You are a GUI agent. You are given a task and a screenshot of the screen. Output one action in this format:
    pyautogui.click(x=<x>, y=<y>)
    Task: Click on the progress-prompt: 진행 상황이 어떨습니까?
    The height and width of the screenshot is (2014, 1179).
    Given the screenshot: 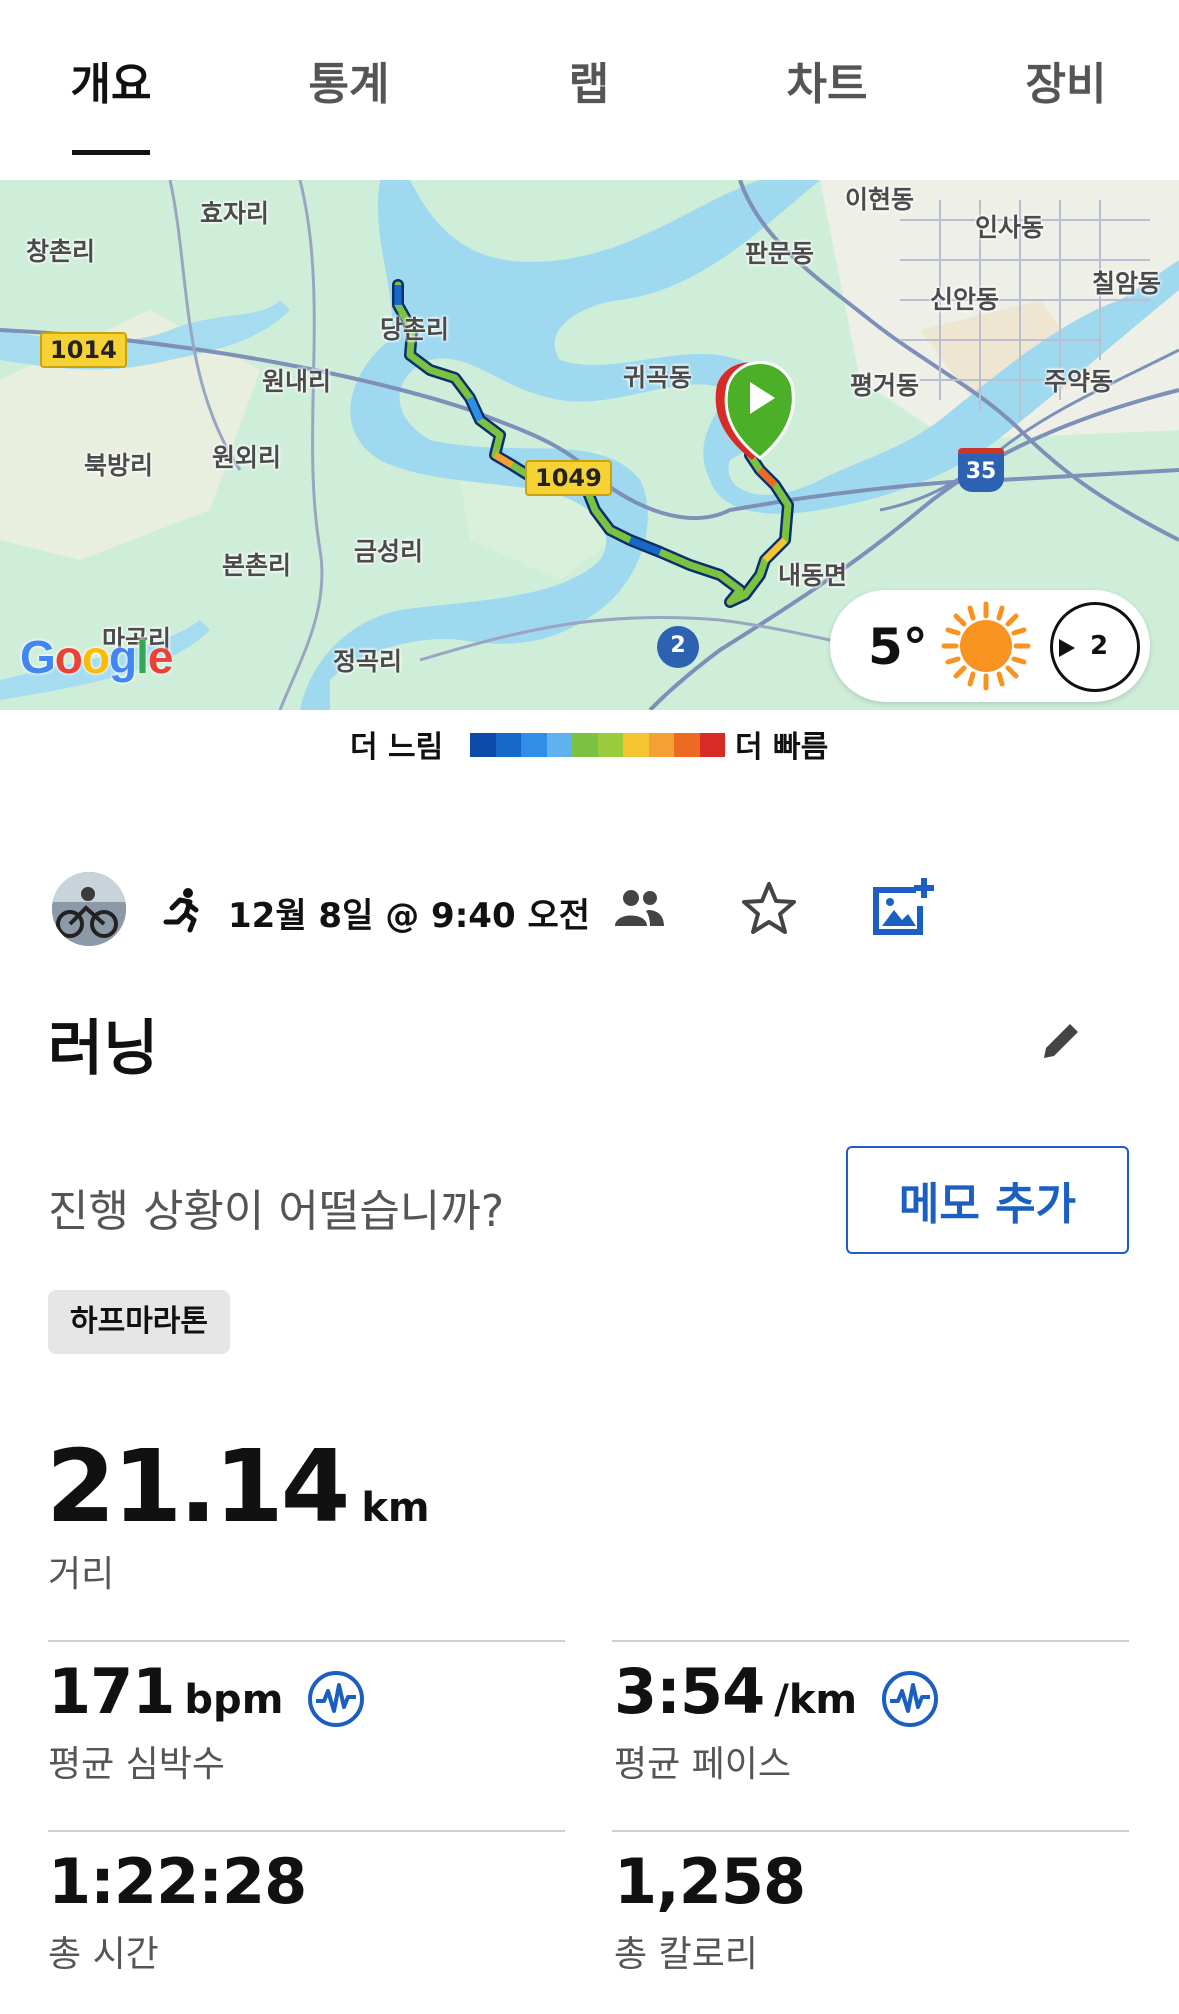 What is the action you would take?
    pyautogui.click(x=276, y=1211)
    